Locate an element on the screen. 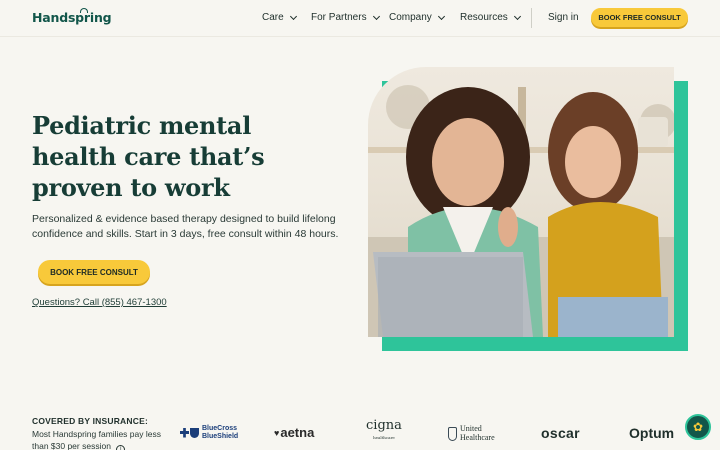  cigna-logo: cigna healthcare is located at coordinates (384, 431).